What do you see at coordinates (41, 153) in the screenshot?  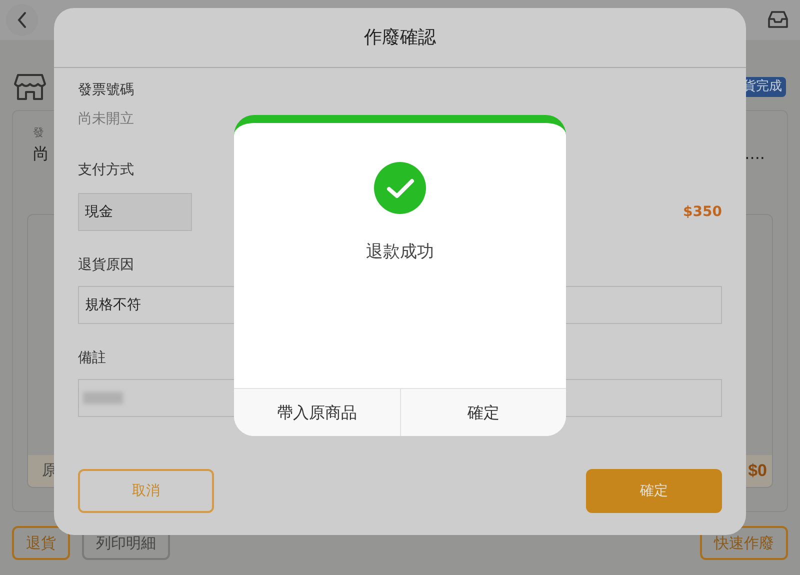 I see `field-value: 尚` at bounding box center [41, 153].